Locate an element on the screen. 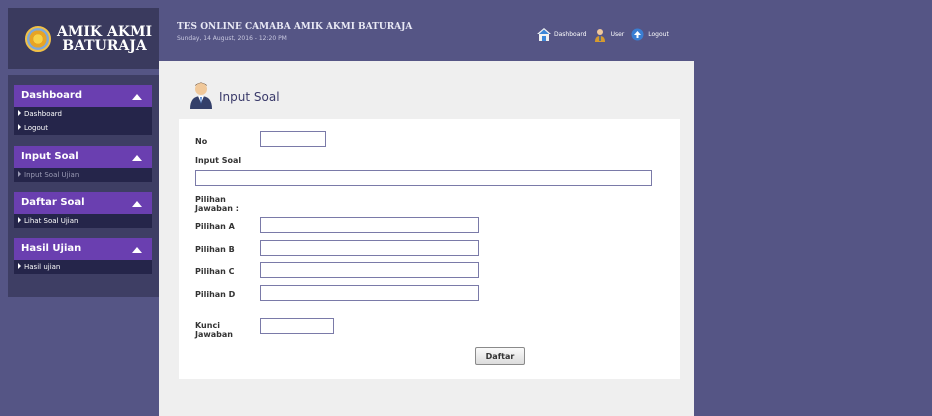  top-nav: Dashboard User Logout is located at coordinates (603, 35).